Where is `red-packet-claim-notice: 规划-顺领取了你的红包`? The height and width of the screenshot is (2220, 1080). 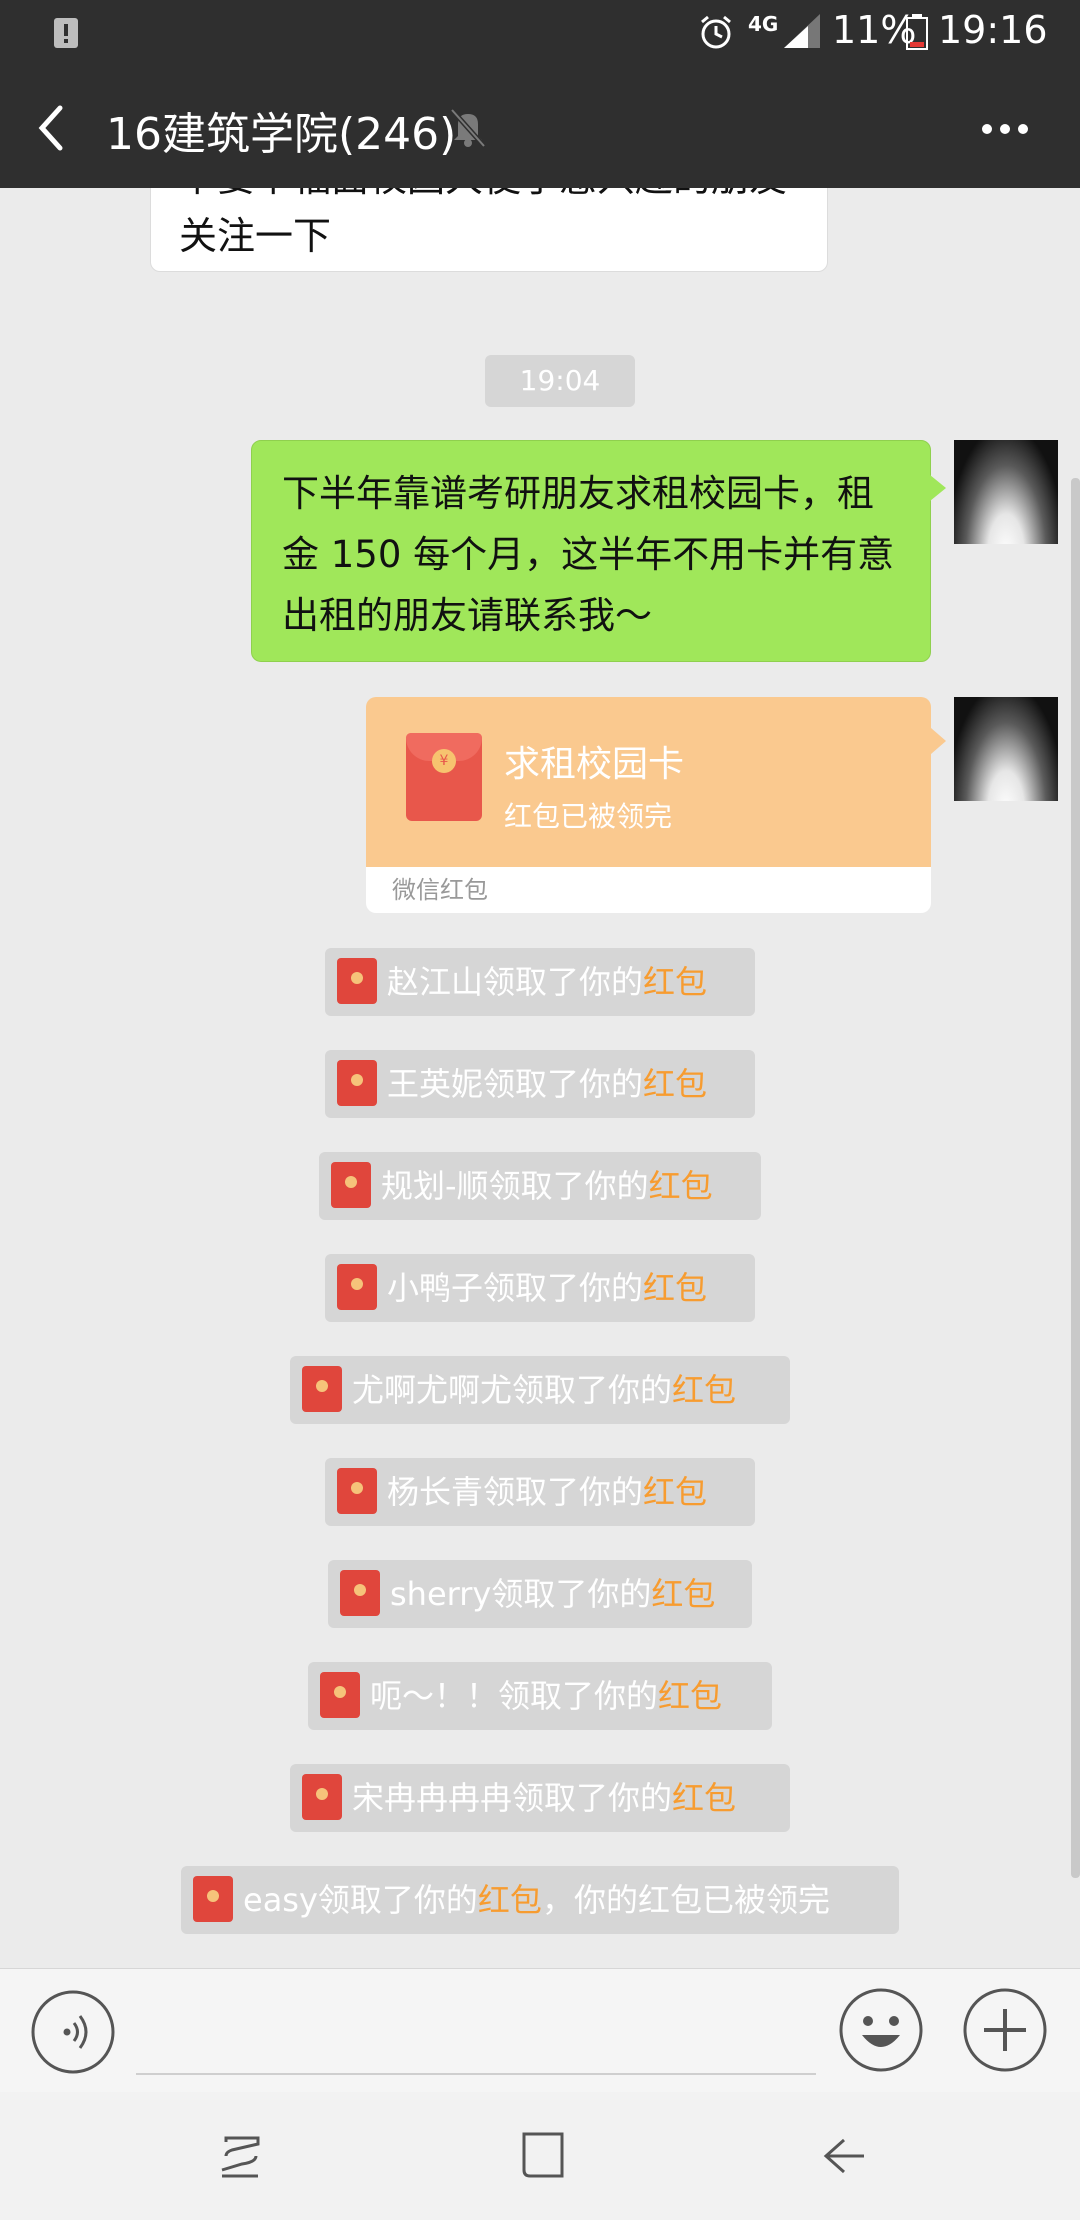
red-packet-claim-notice: 规划-顺领取了你的红包 is located at coordinates (540, 1186).